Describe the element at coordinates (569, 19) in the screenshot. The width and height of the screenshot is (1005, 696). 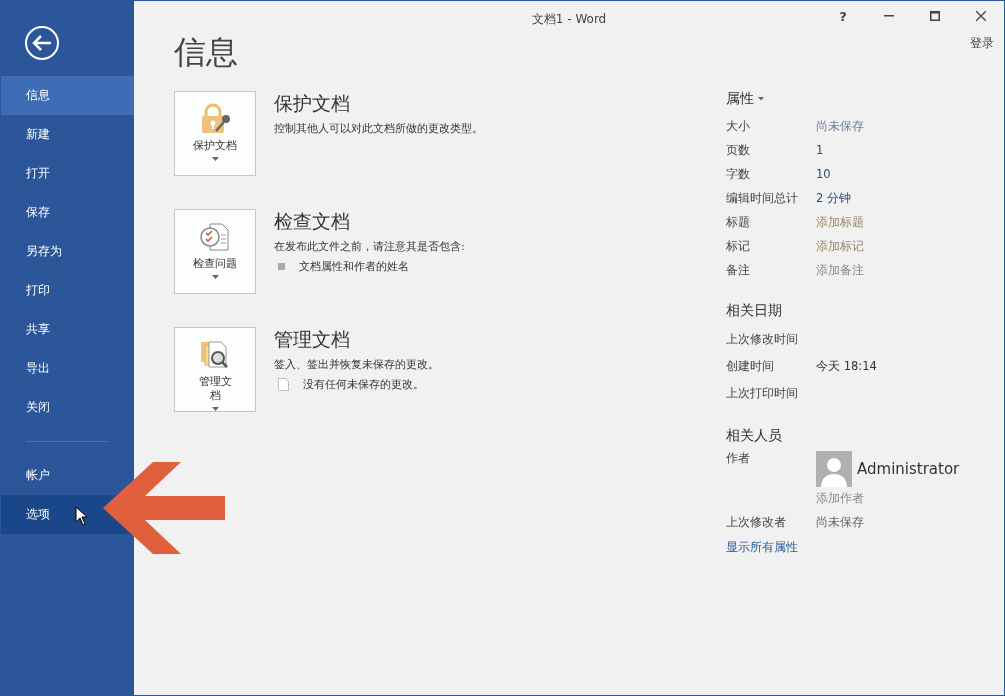
I see `window-title: 文档1 - Word` at that location.